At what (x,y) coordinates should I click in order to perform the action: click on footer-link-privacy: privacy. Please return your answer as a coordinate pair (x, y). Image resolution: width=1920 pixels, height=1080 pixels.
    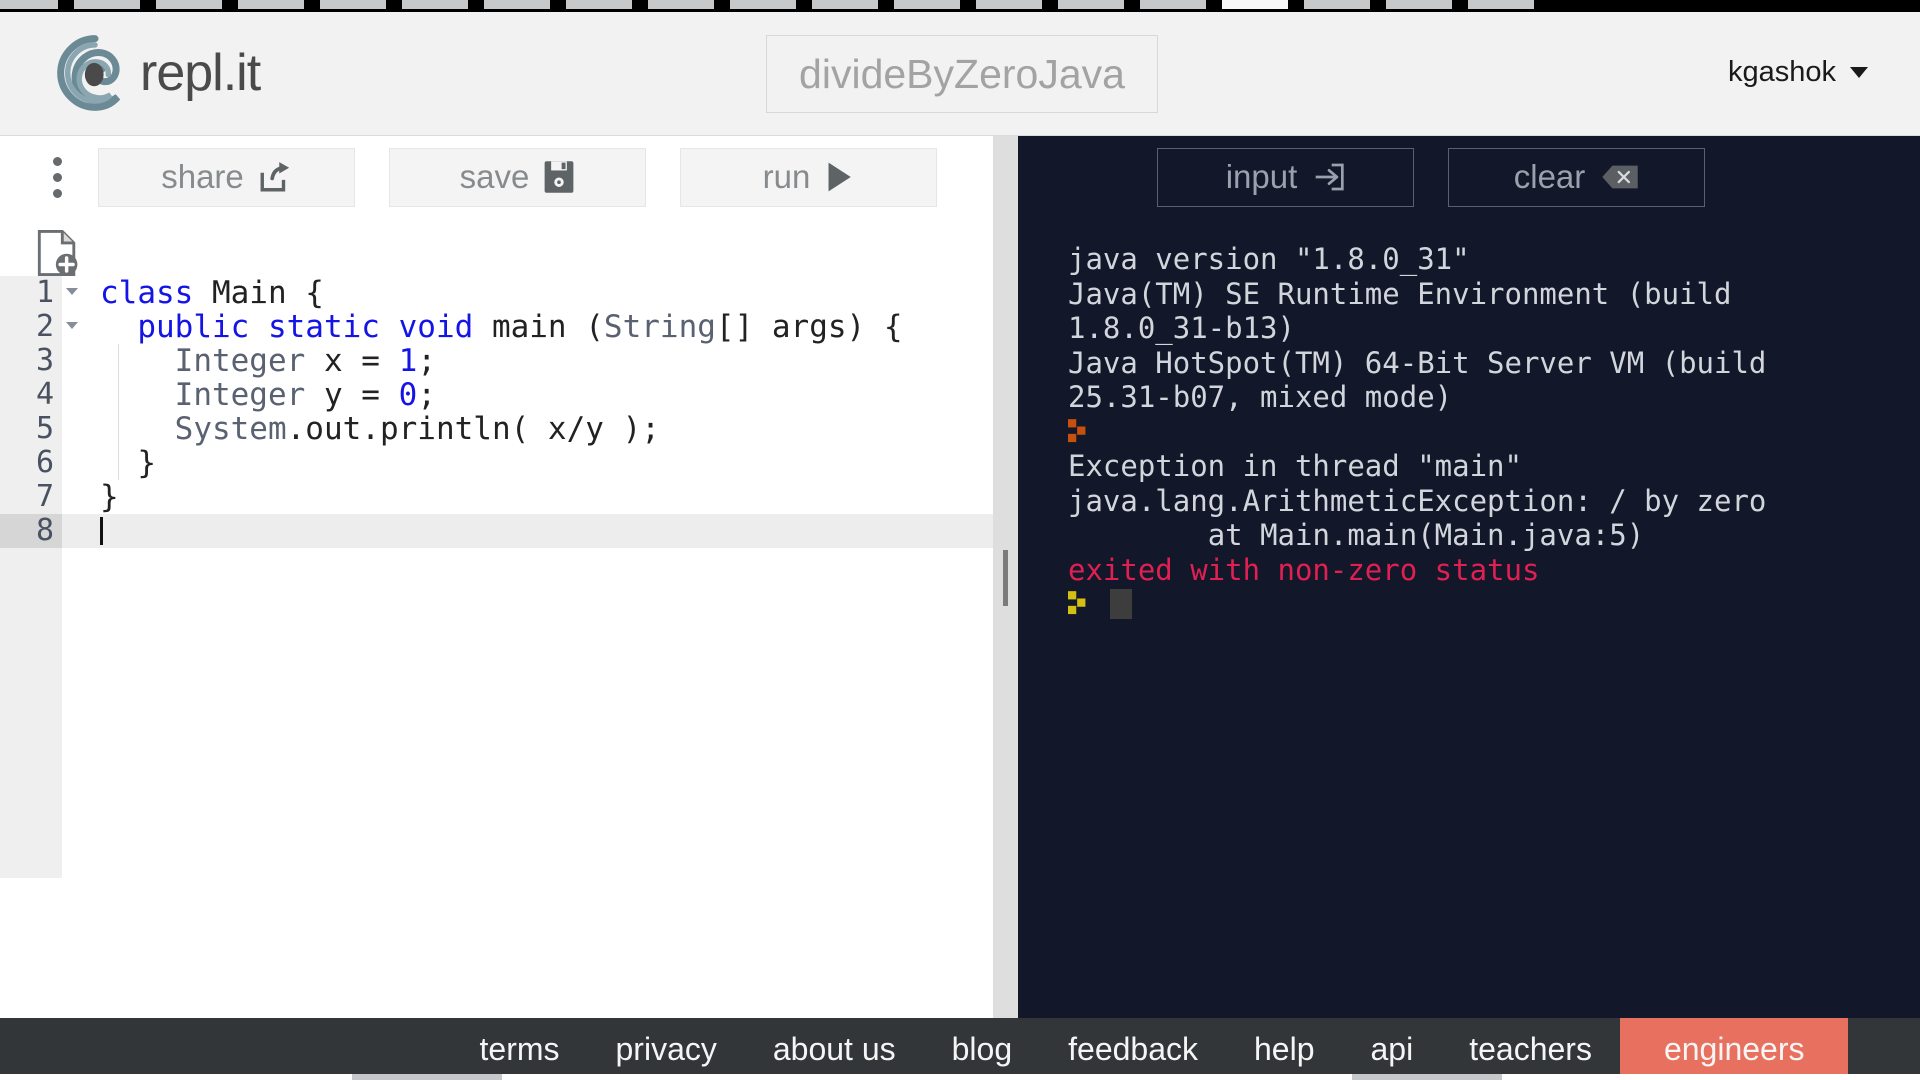
    Looking at the image, I should click on (666, 1049).